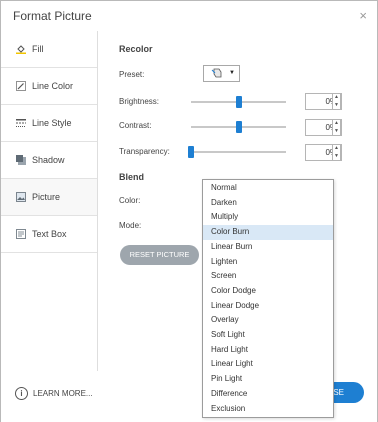  I want to click on blend-mode-option: Overlay, so click(268, 320).